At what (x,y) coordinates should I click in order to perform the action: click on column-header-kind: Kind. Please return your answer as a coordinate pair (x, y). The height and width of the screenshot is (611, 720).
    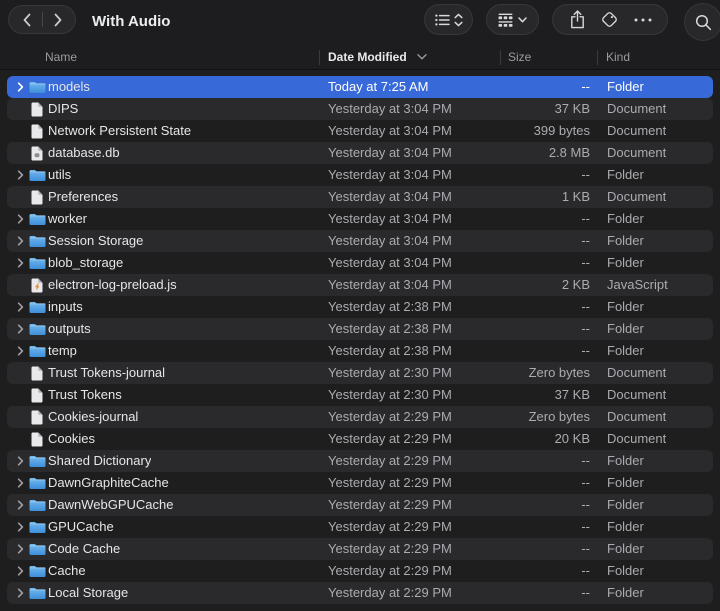
    Looking at the image, I should click on (618, 57).